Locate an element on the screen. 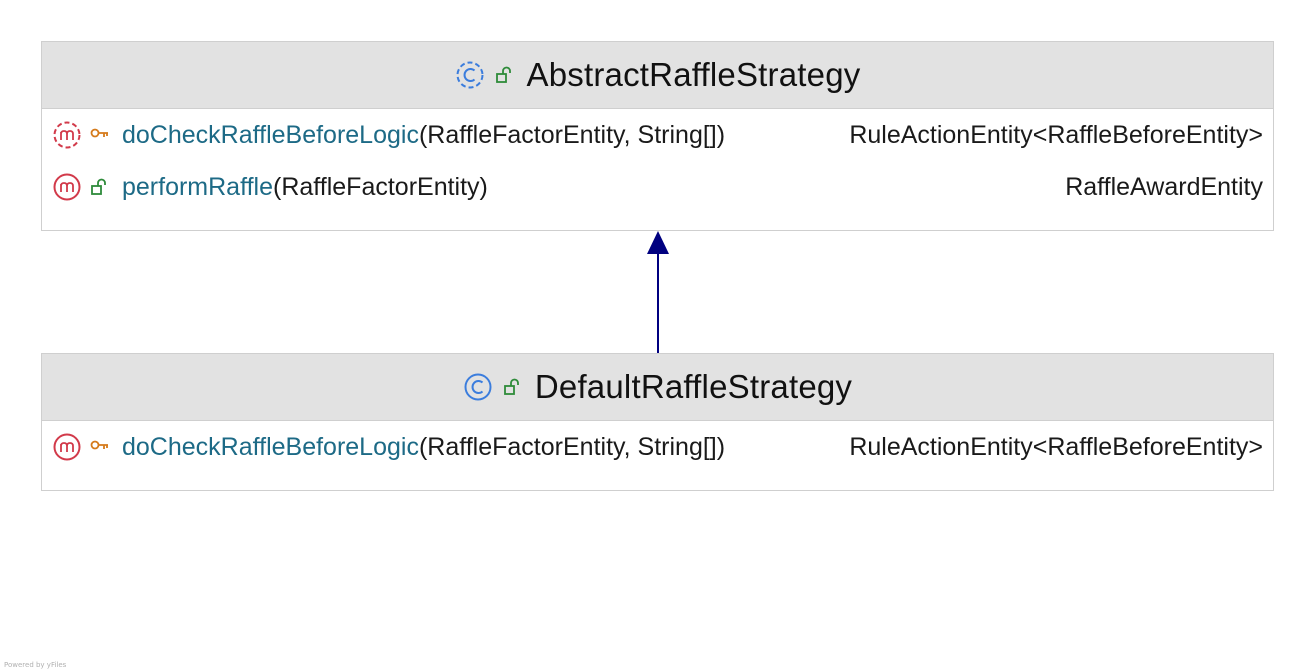  return-type-name: RaffleAwardEntity is located at coordinates (1164, 186).